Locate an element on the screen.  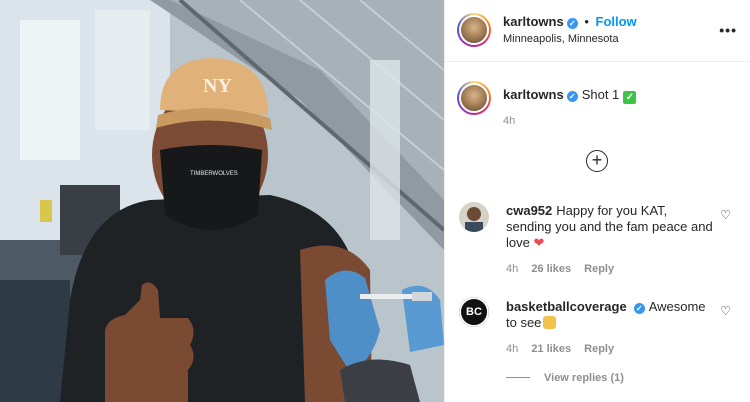
comment-text: basketballcoverage ✓ Awesome to see is located at coordinates (611, 315).